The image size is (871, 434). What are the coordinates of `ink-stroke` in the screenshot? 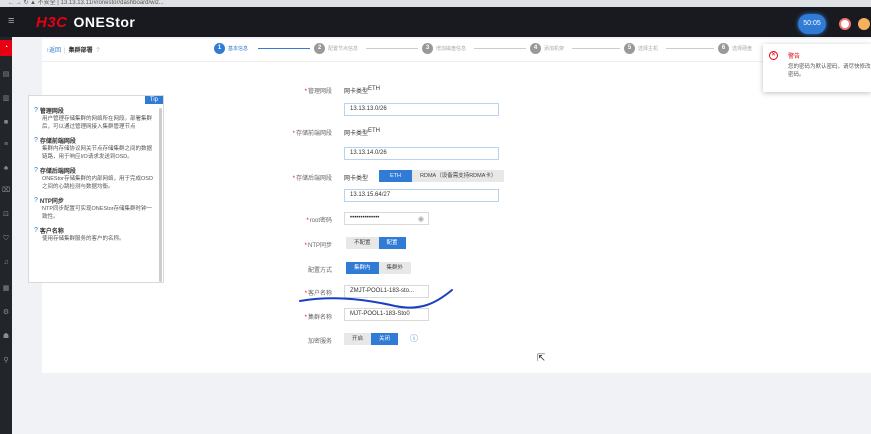 It's located at (376, 299).